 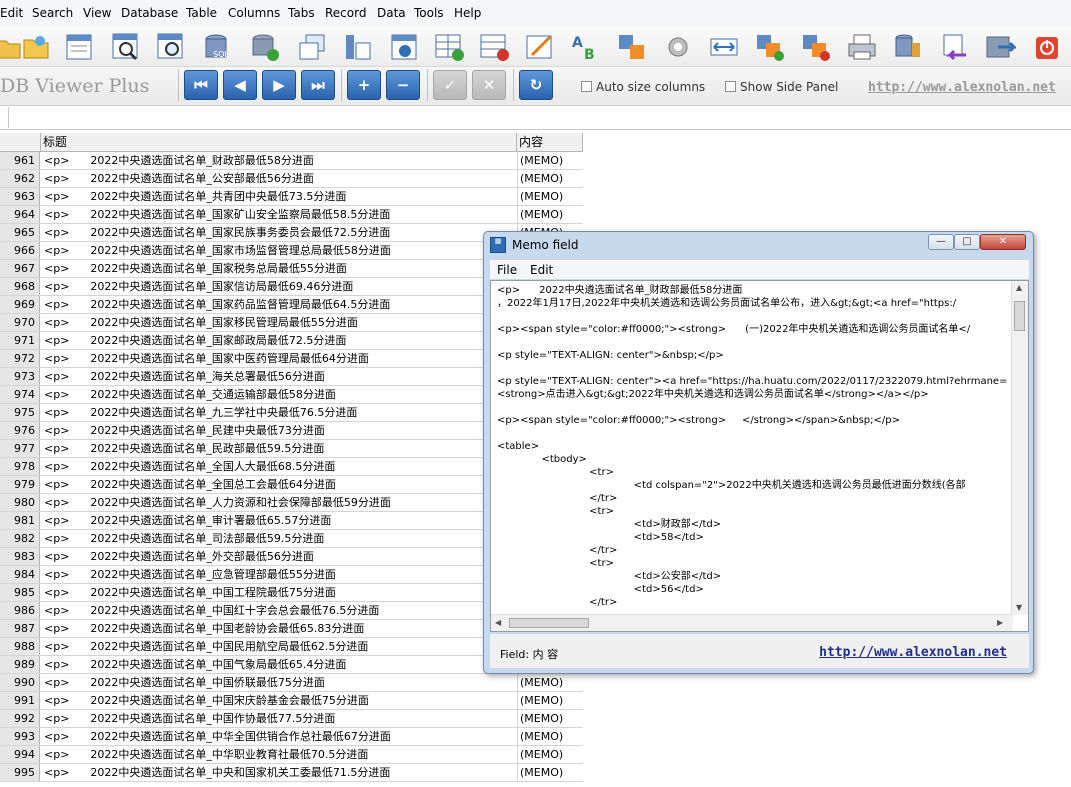 I want to click on next-record-button: ▶, so click(x=279, y=85).